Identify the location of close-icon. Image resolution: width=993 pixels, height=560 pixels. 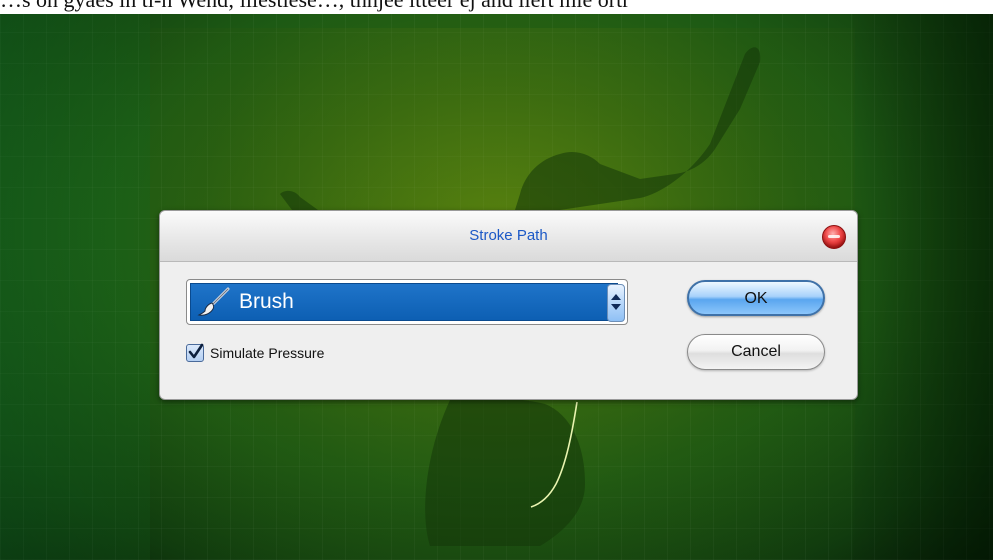
(834, 236).